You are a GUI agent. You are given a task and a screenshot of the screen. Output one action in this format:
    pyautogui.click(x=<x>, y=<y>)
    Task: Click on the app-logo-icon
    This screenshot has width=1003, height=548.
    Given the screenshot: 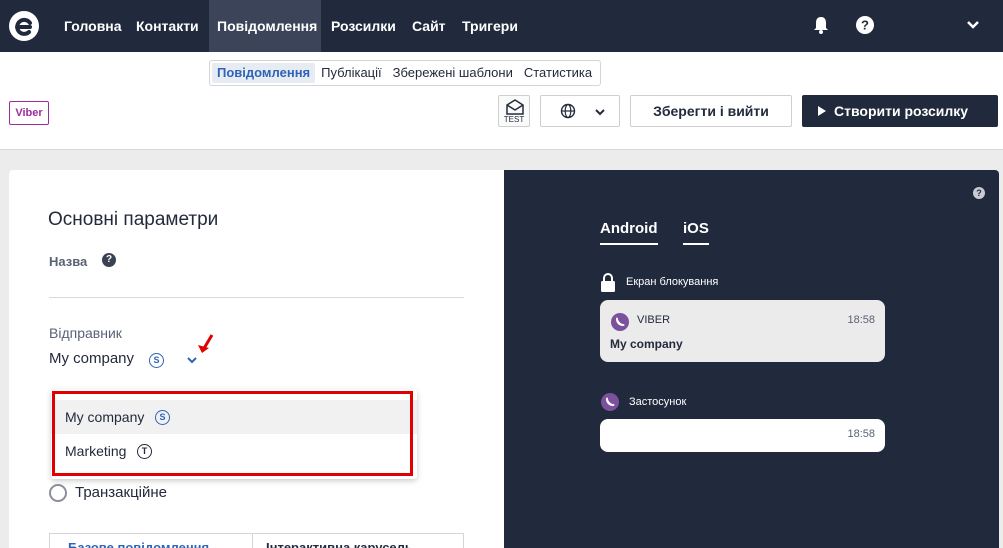 What is the action you would take?
    pyautogui.click(x=24, y=26)
    